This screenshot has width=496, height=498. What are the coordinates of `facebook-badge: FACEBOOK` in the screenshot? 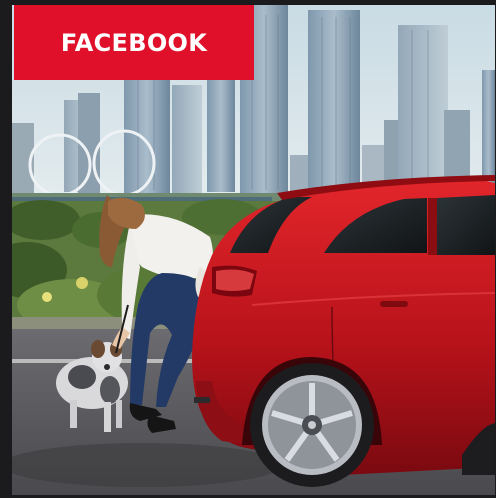 It's located at (134, 42).